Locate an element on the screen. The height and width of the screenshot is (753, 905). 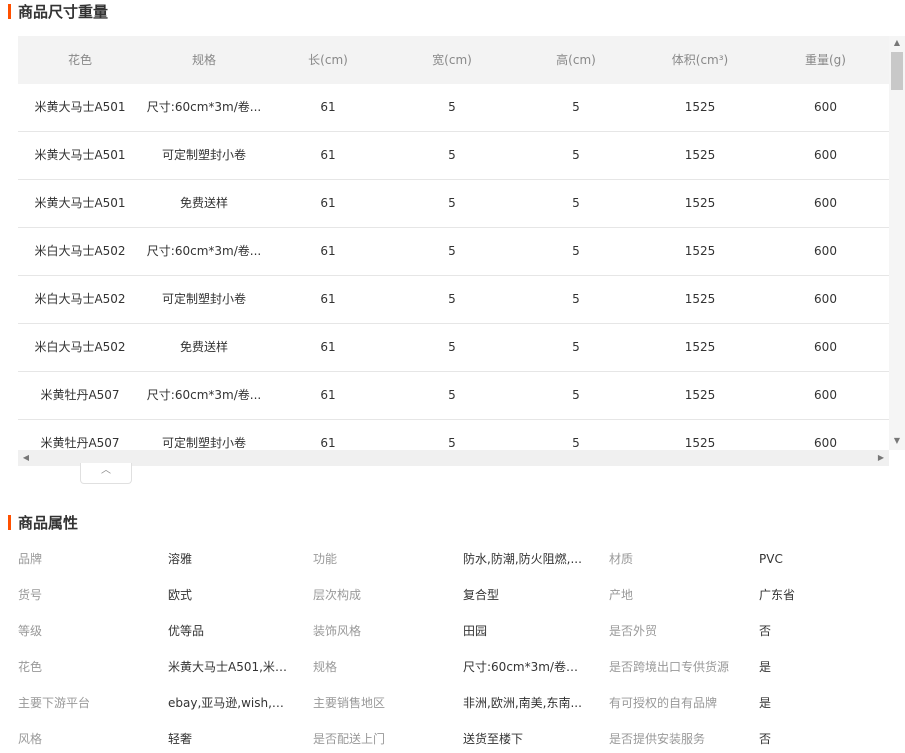
table-row: 米白大马士A502 免费送样 61 5 5 1525 600 is located at coordinates (453, 348).